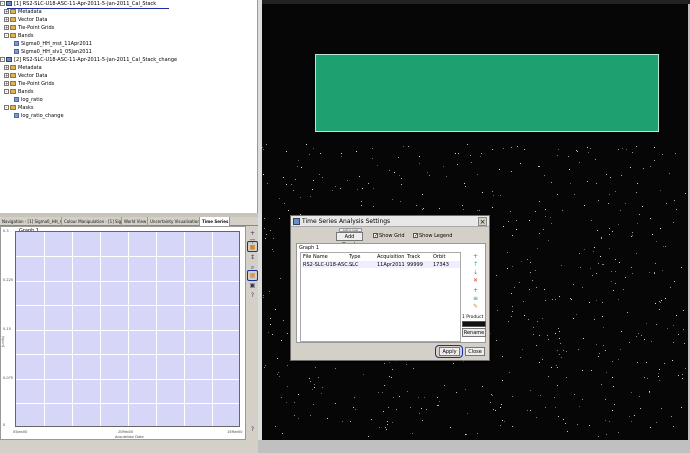  What do you see at coordinates (389, 236) in the screenshot?
I see `show-grid-checkbox: ✓Show Grid` at bounding box center [389, 236].